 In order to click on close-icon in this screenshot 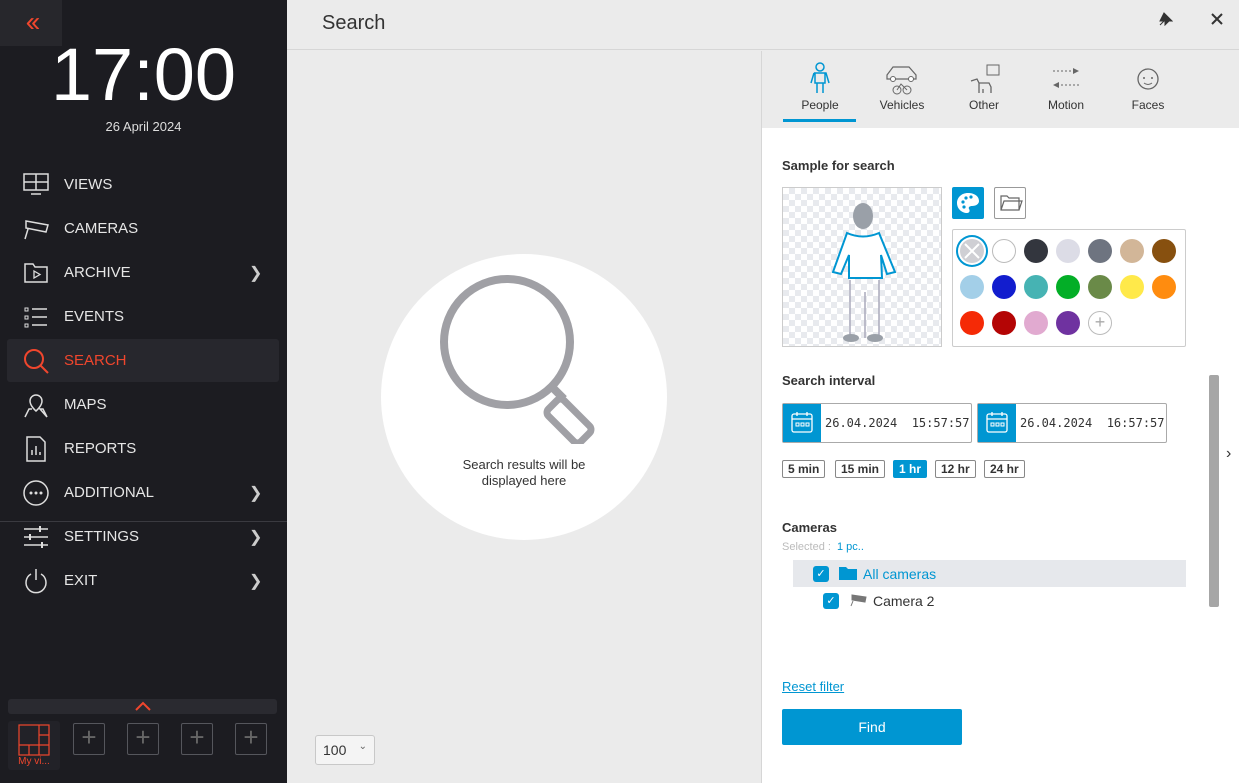, I will do `click(1217, 19)`.